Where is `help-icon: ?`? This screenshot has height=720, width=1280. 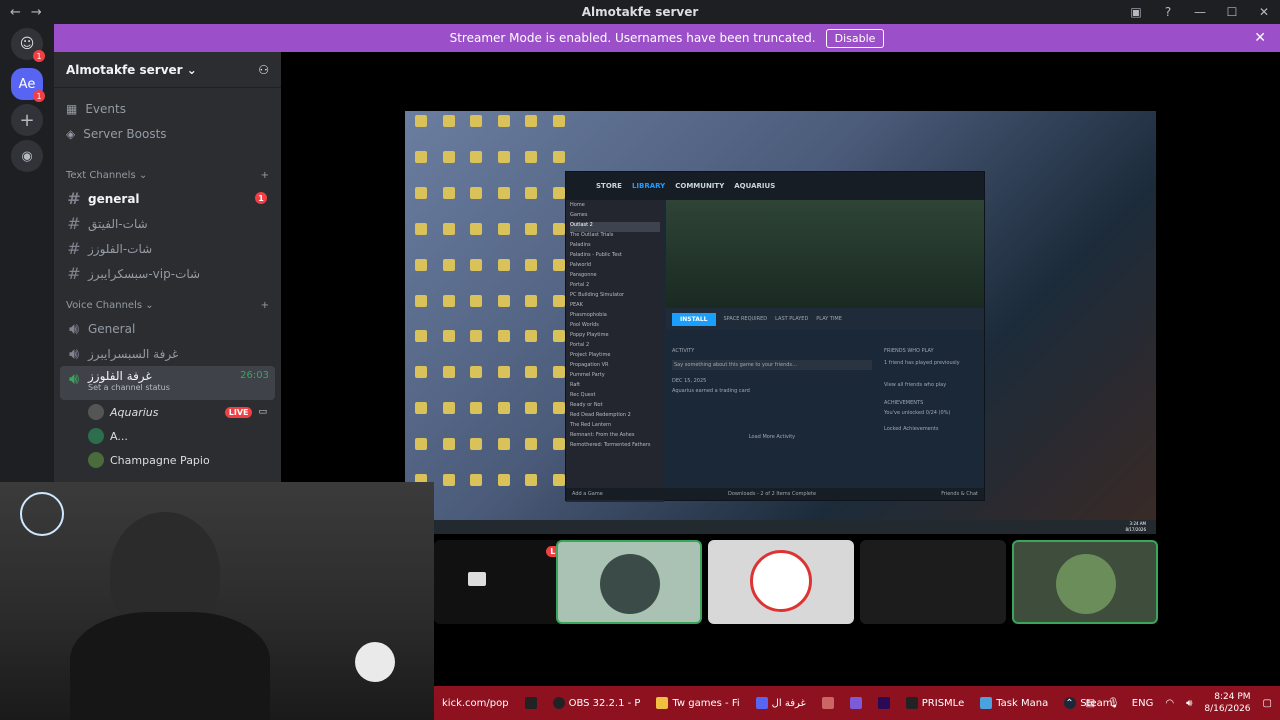
help-icon: ? is located at coordinates (1168, 12).